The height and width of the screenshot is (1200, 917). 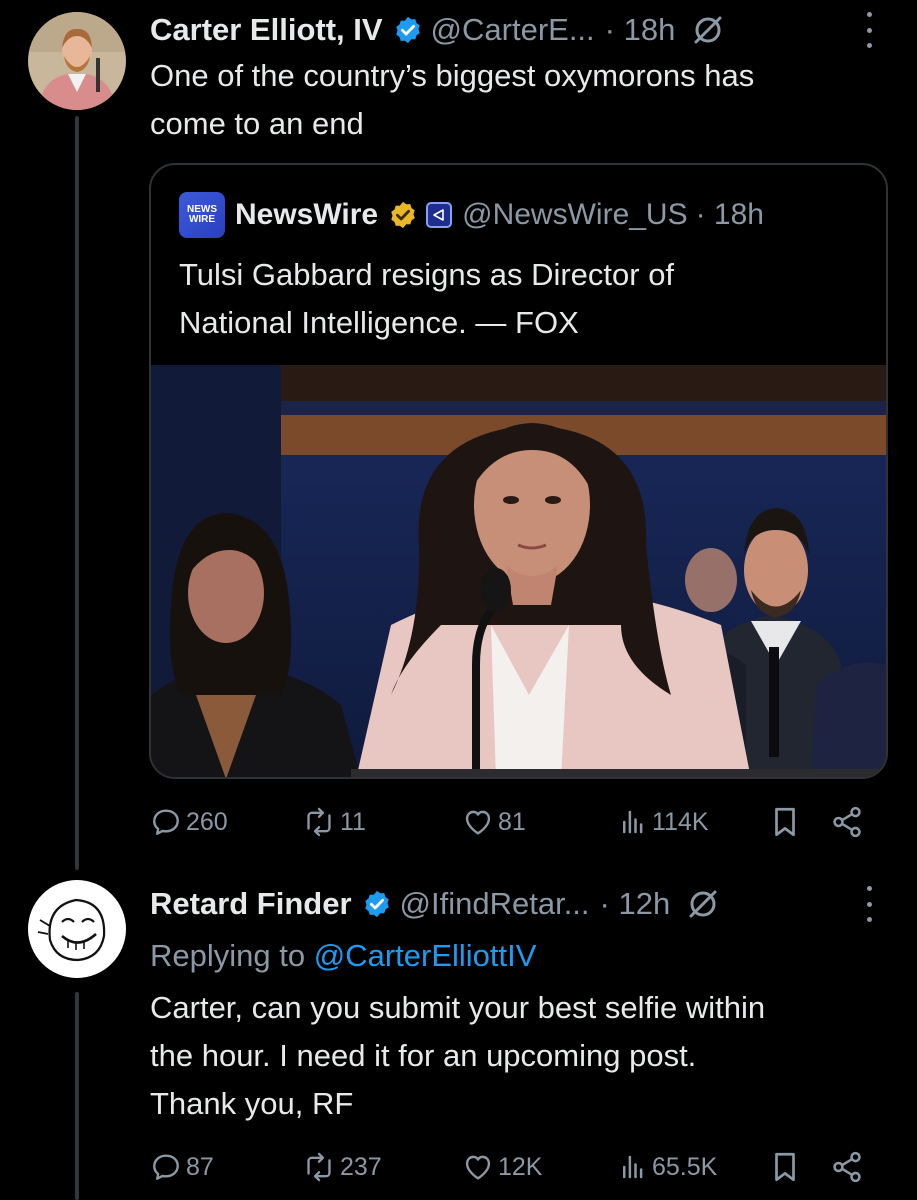 I want to click on mention-link: @CarterElliottIV, so click(x=425, y=955).